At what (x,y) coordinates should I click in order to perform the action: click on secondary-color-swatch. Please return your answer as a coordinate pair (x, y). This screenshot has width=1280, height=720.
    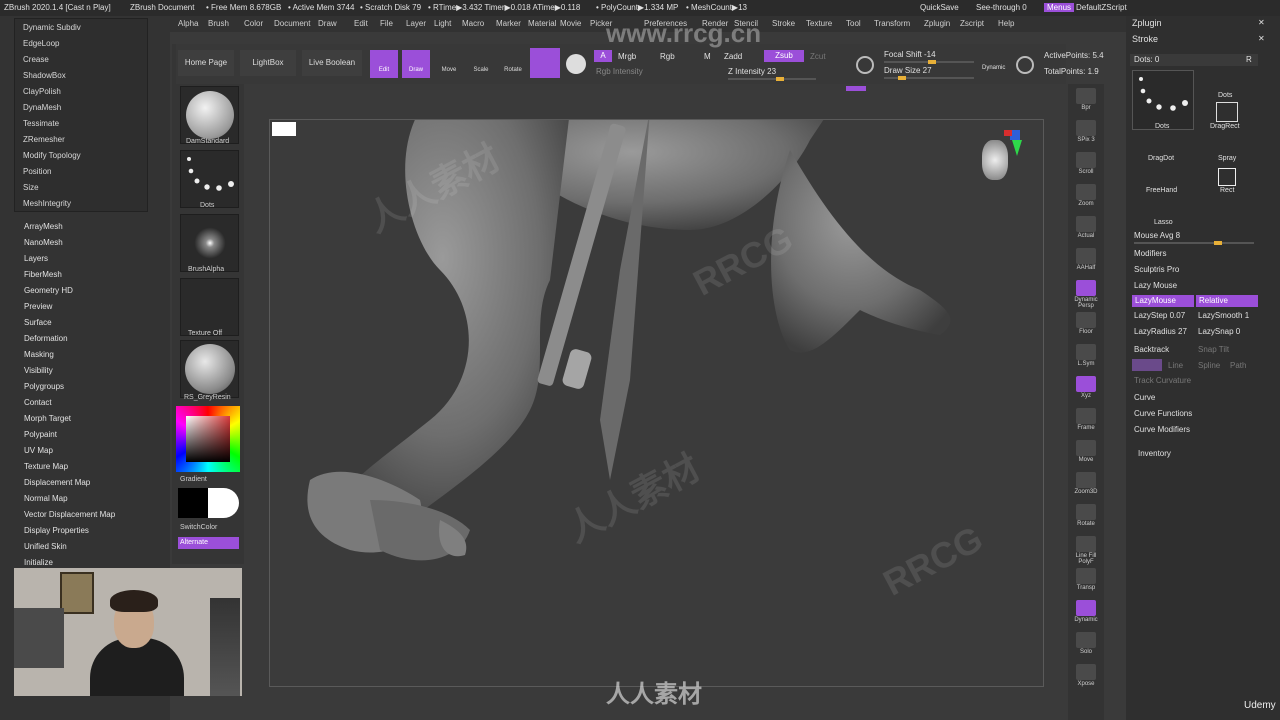
    Looking at the image, I should click on (223, 503).